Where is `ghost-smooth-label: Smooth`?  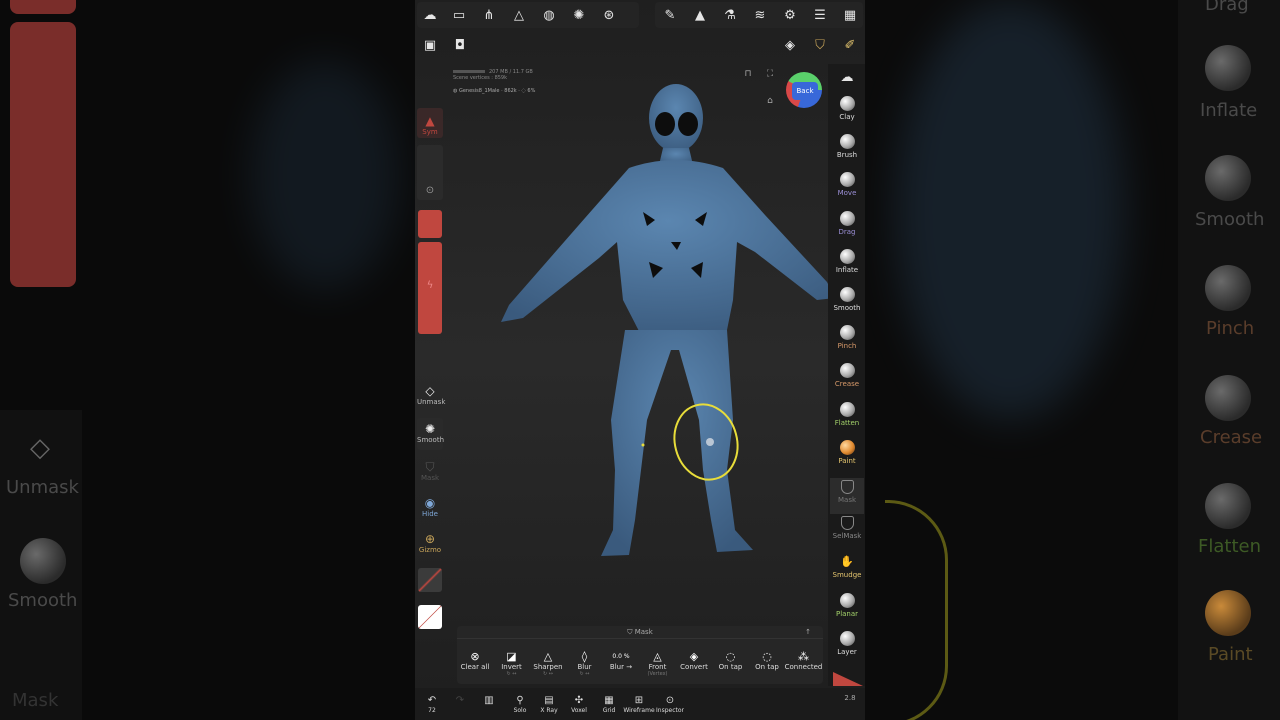
ghost-smooth-label: Smooth is located at coordinates (43, 600).